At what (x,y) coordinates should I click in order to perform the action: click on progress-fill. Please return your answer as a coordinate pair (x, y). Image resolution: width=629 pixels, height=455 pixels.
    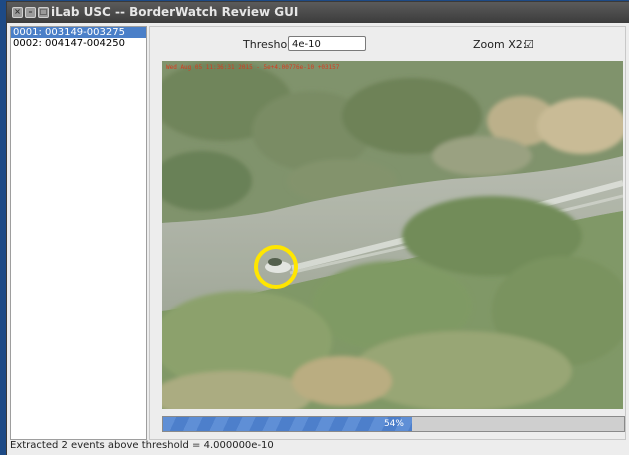
    Looking at the image, I should click on (287, 424).